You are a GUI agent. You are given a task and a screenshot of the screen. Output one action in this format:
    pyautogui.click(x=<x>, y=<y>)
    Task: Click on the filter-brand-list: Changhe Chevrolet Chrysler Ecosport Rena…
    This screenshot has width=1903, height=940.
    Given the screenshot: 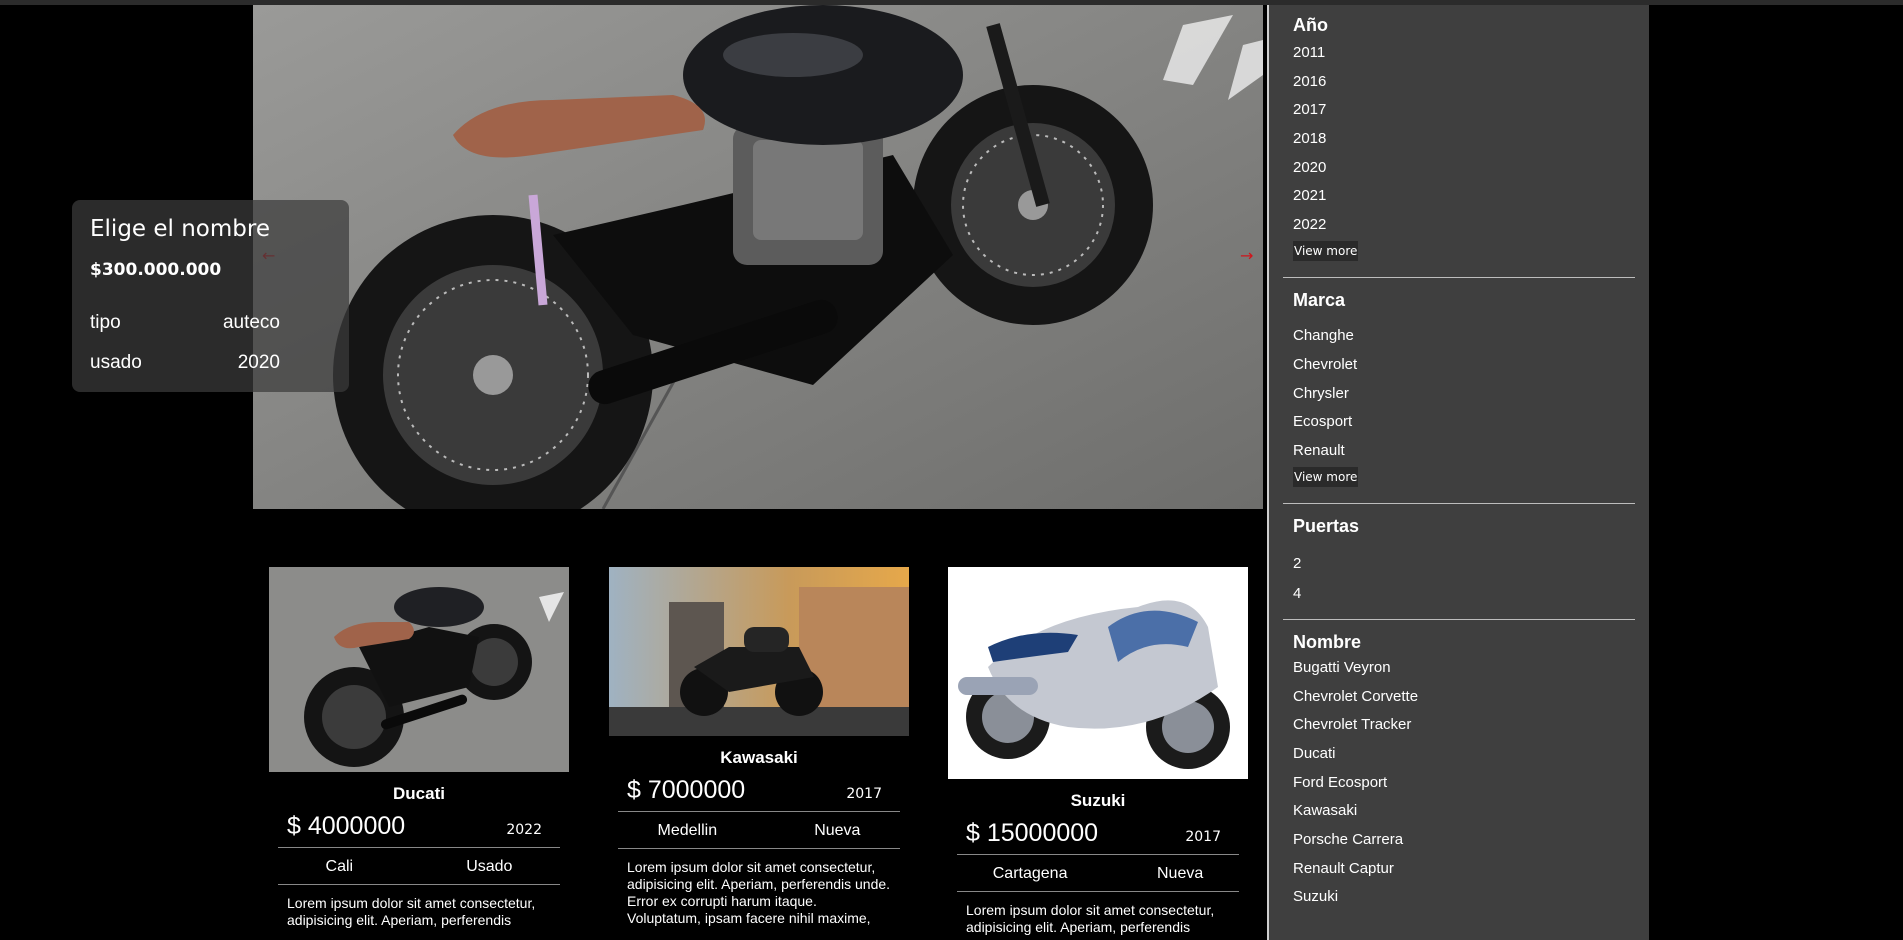 What is the action you would take?
    pyautogui.click(x=1459, y=396)
    